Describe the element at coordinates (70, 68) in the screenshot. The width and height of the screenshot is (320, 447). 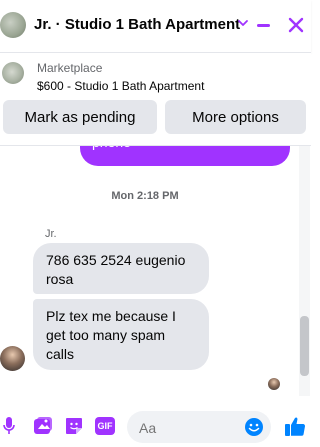
I see `marketplace-label: Marketplace` at that location.